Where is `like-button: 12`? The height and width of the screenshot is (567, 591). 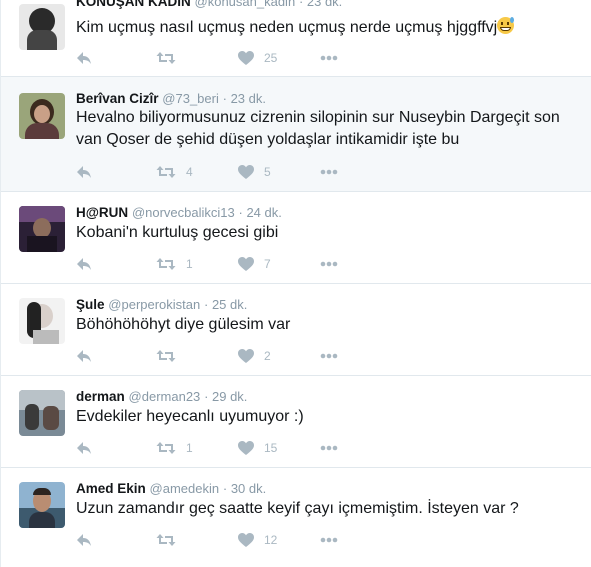 like-button: 12 is located at coordinates (279, 540).